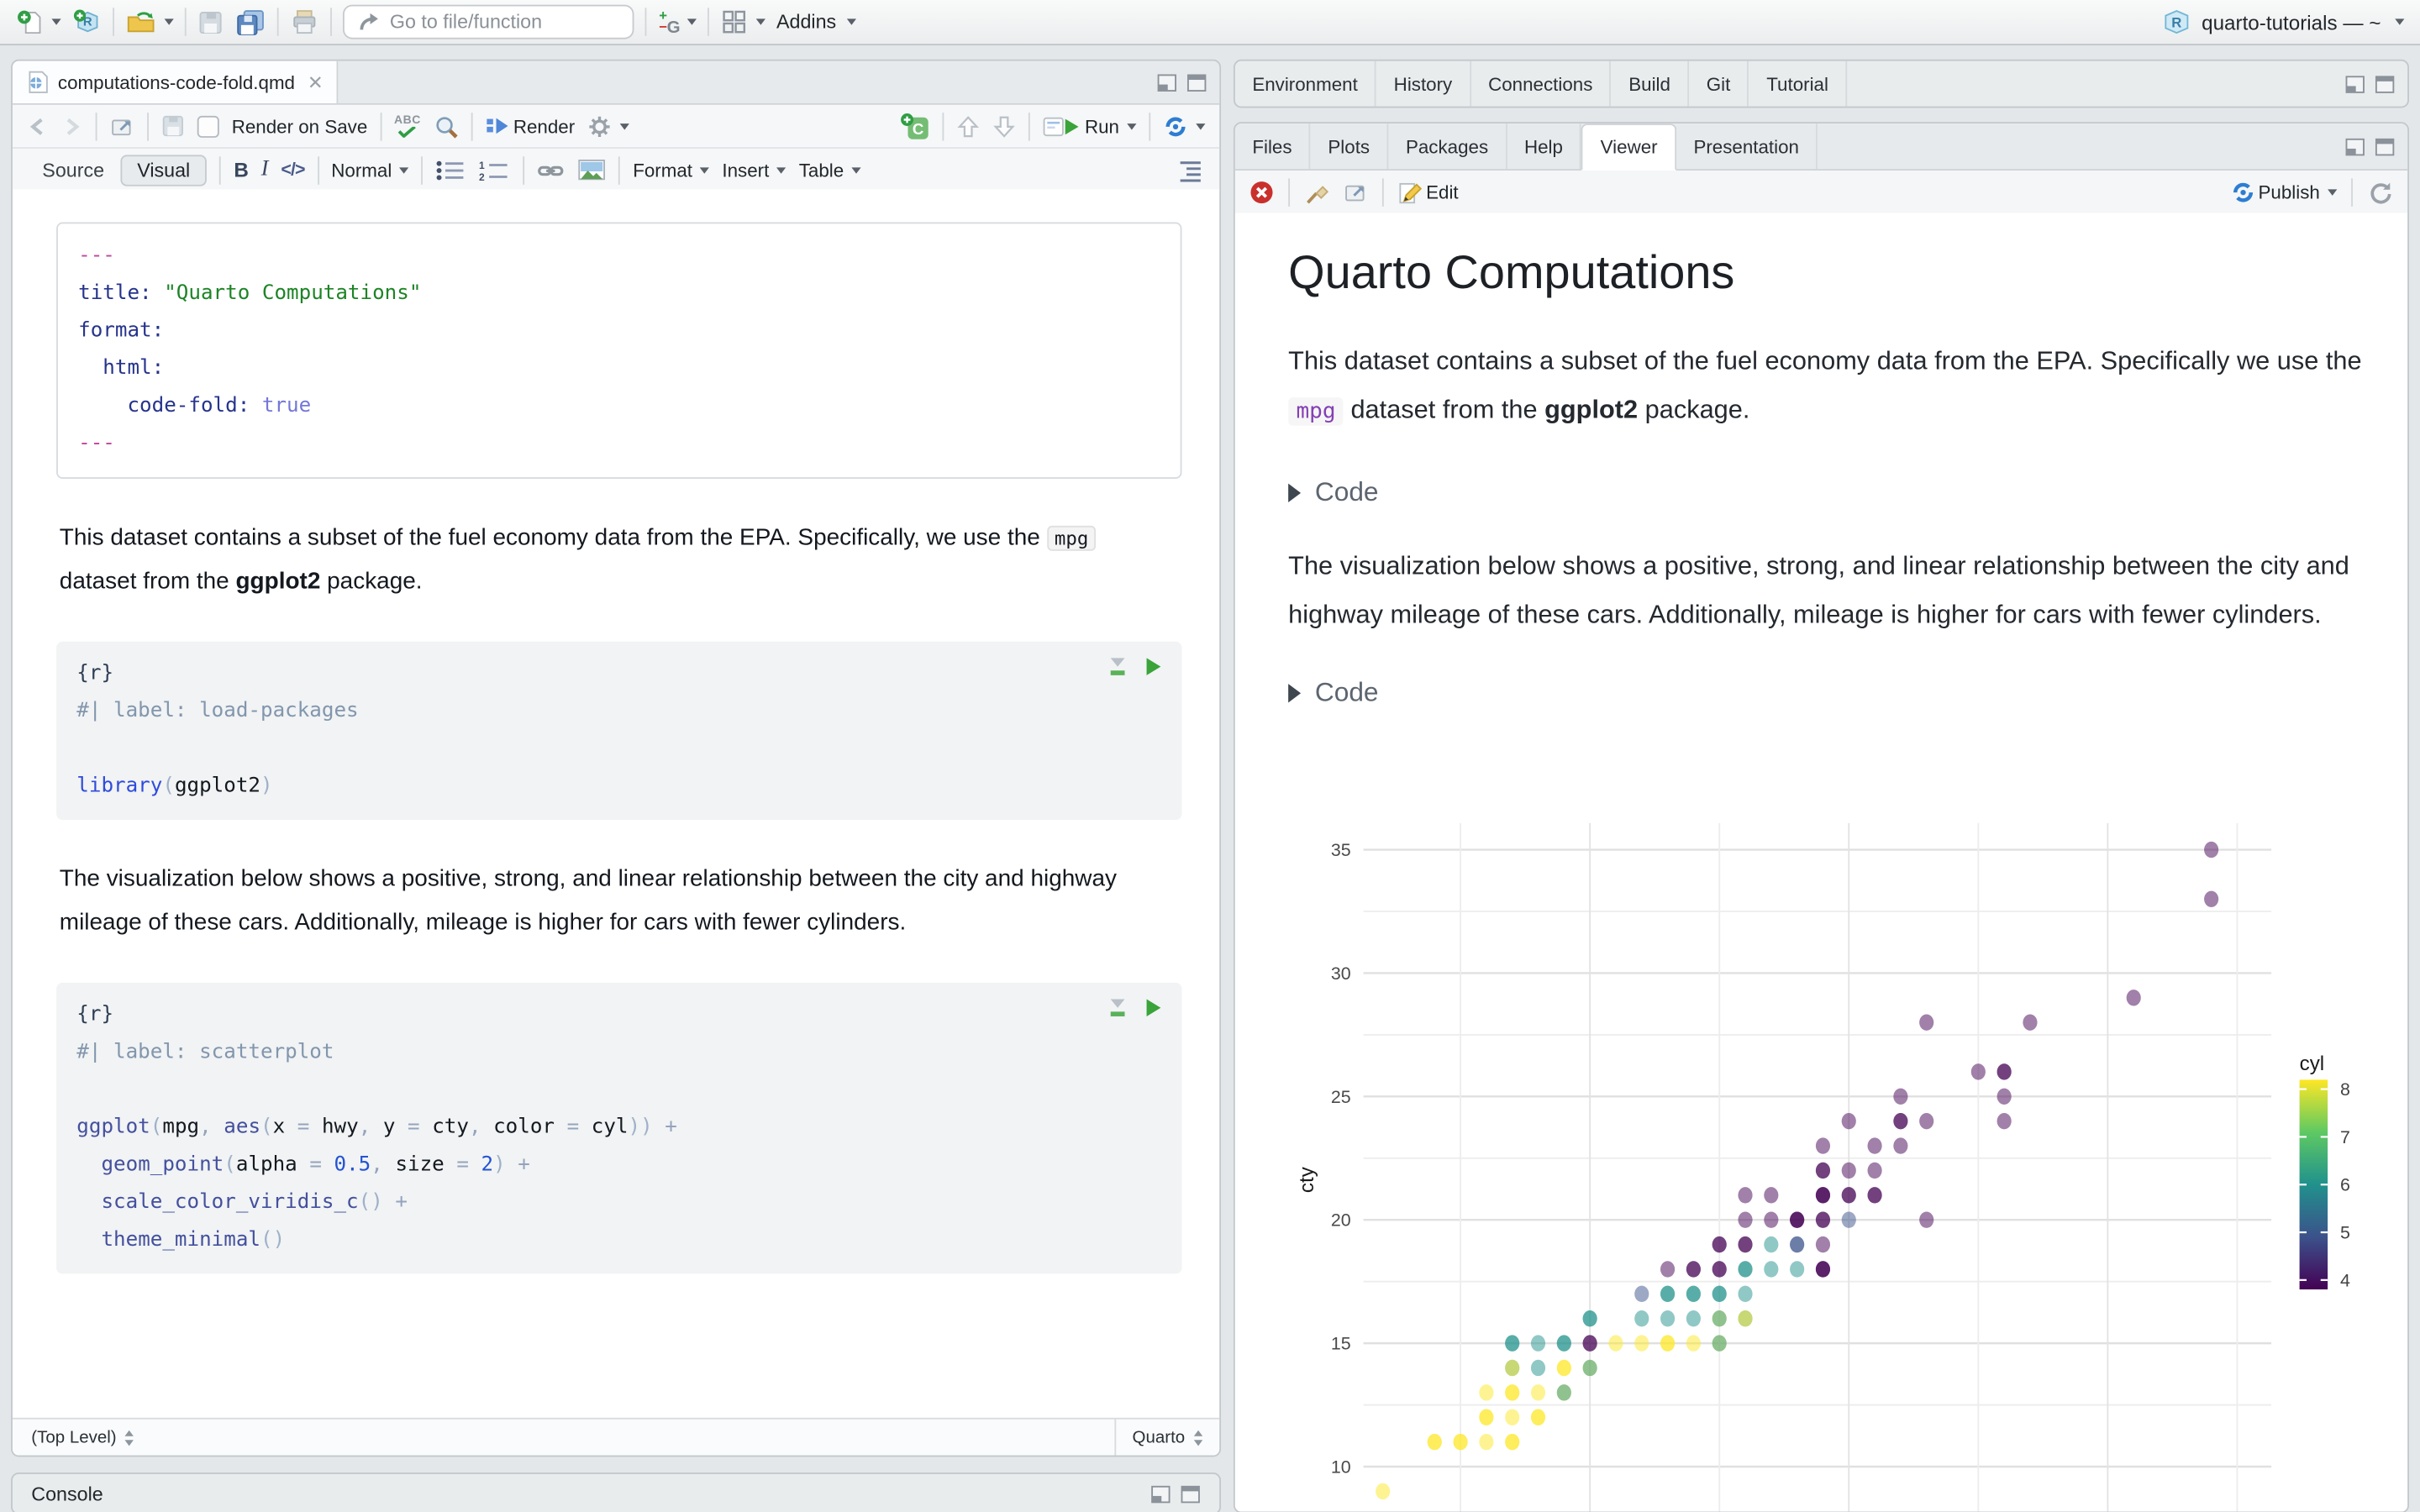 This screenshot has width=2420, height=1512. Describe the element at coordinates (129, 1437) in the screenshot. I see `sort-arrows-icon` at that location.